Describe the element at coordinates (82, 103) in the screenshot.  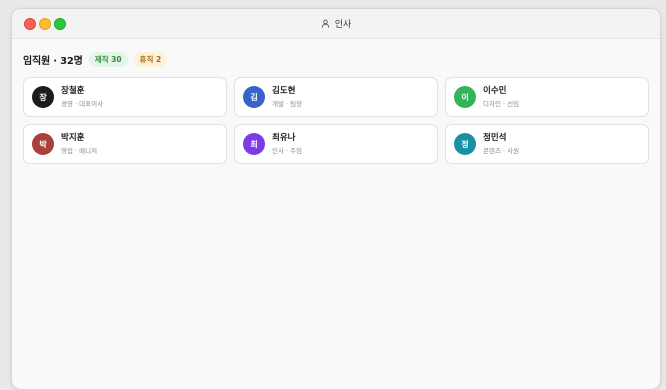
I see `employee-role: 경영 · 대표이사` at that location.